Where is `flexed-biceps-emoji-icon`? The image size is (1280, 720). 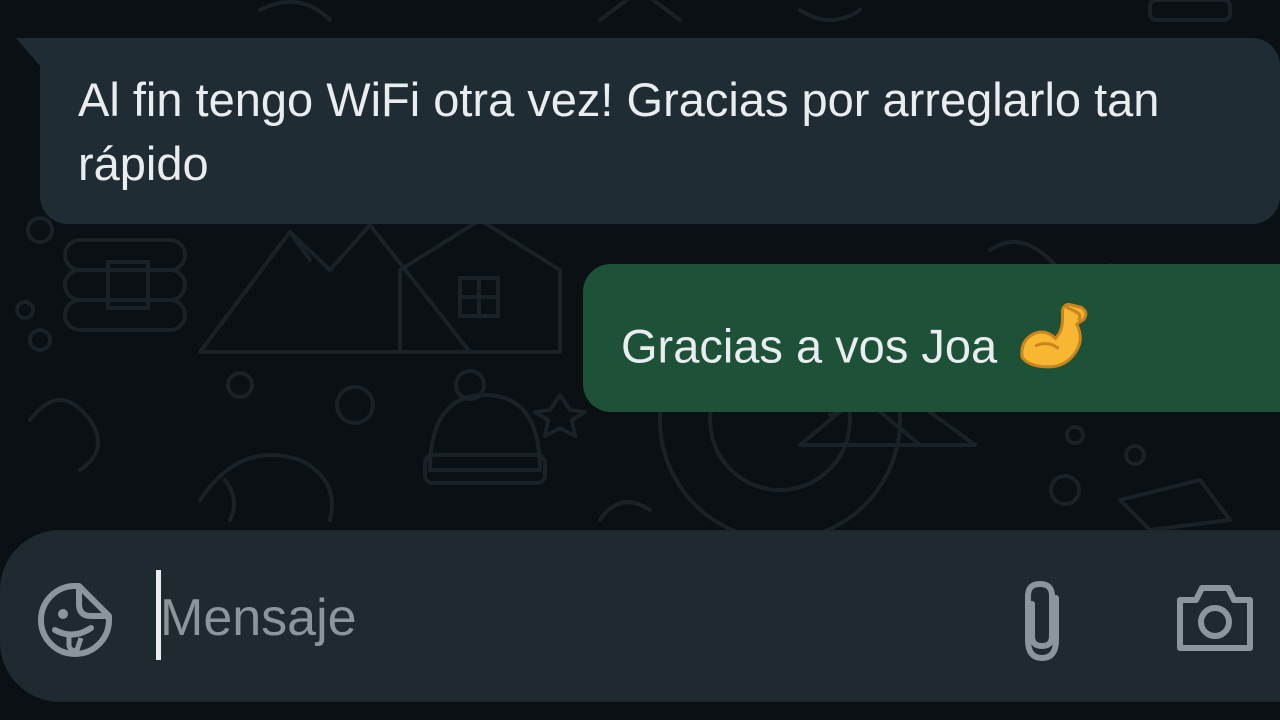
flexed-biceps-emoji-icon is located at coordinates (1053, 344).